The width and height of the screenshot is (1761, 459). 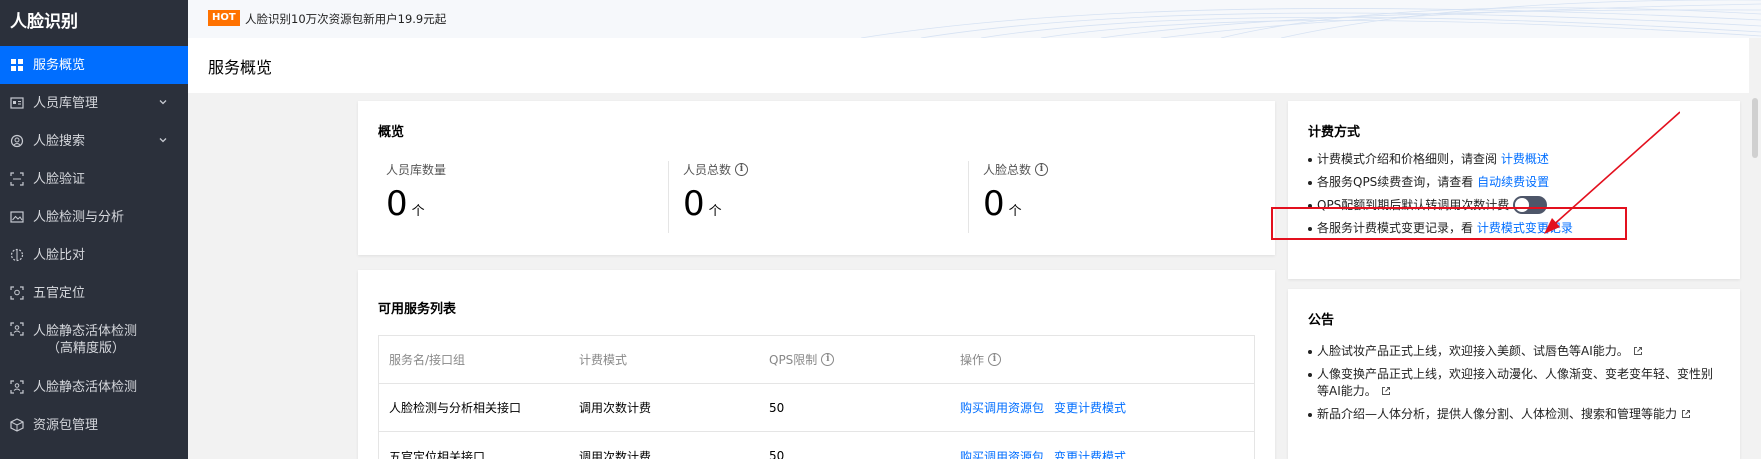 What do you see at coordinates (94, 179) in the screenshot?
I see `sidebar-item-face-verify: 人脸验证` at bounding box center [94, 179].